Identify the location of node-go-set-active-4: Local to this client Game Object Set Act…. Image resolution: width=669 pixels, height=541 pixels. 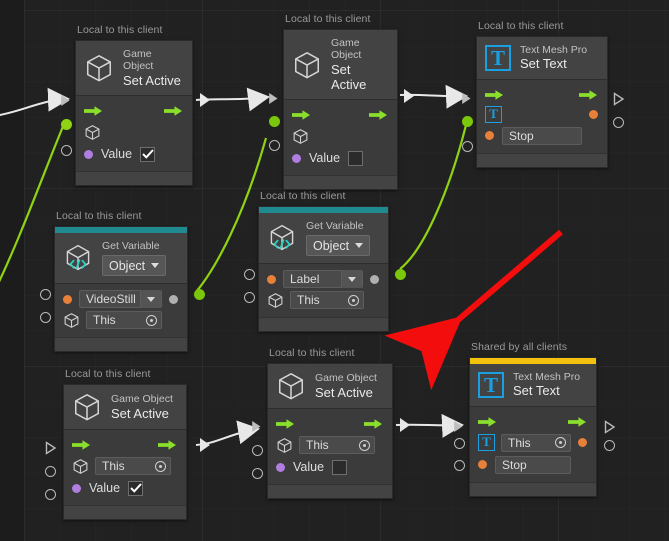
(322, 423).